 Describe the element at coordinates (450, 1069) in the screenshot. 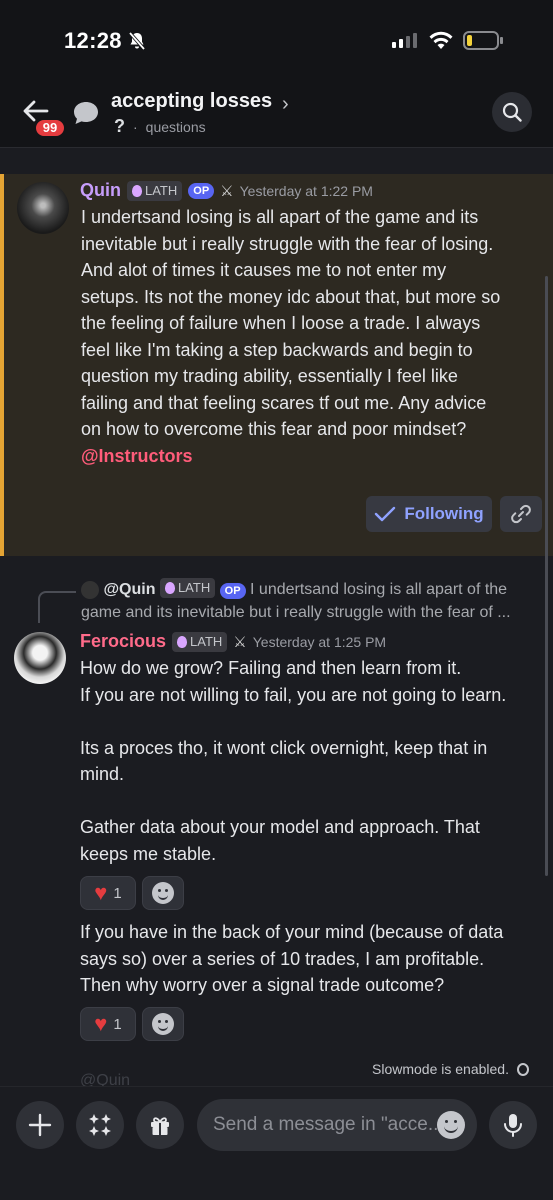

I see `slowmode-notice: Slowmode is enabled.` at that location.